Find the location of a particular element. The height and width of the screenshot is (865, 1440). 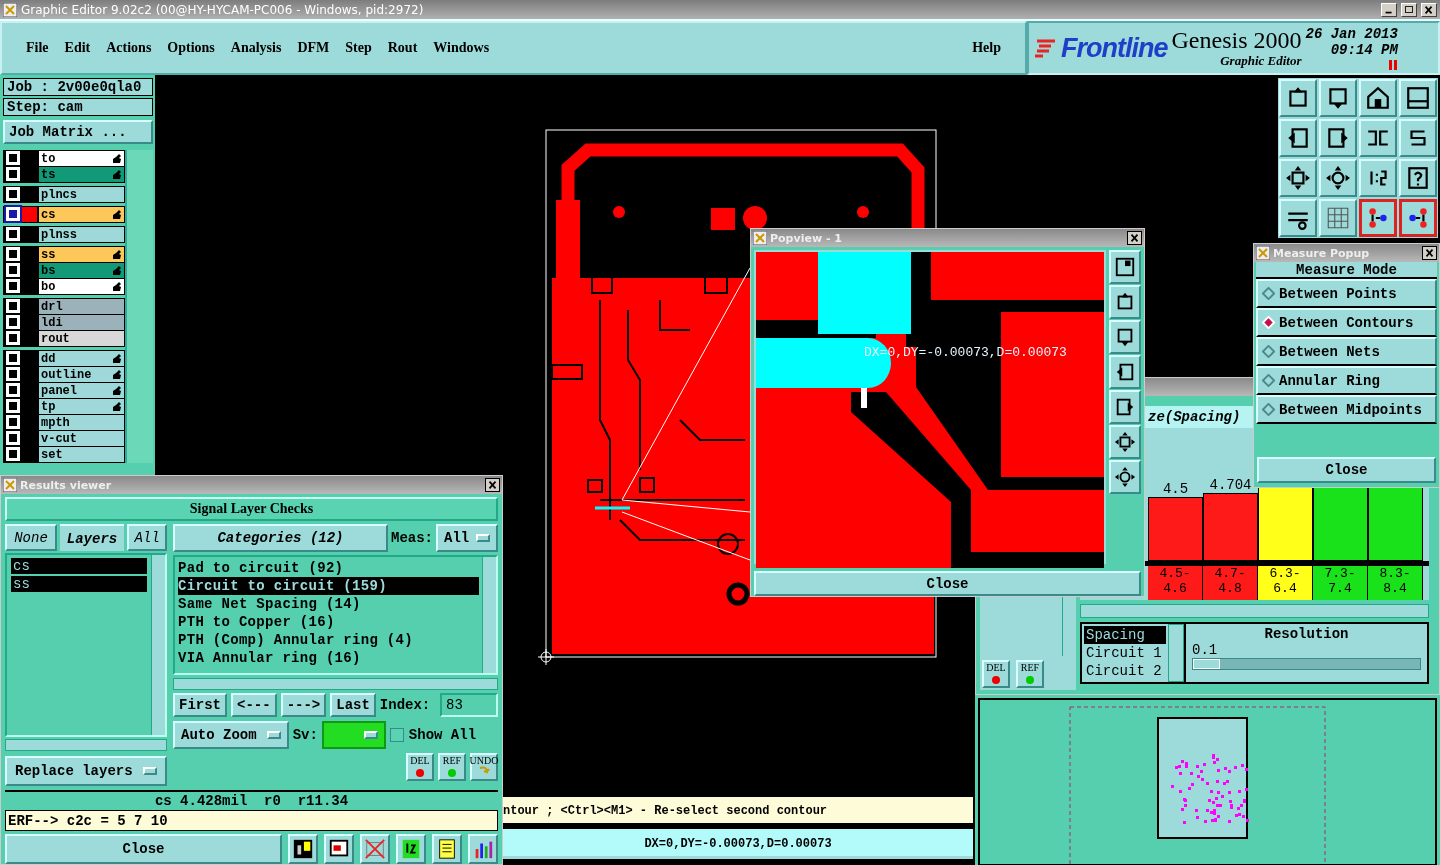

measure-mode-option: Between Nets is located at coordinates (1346, 351).